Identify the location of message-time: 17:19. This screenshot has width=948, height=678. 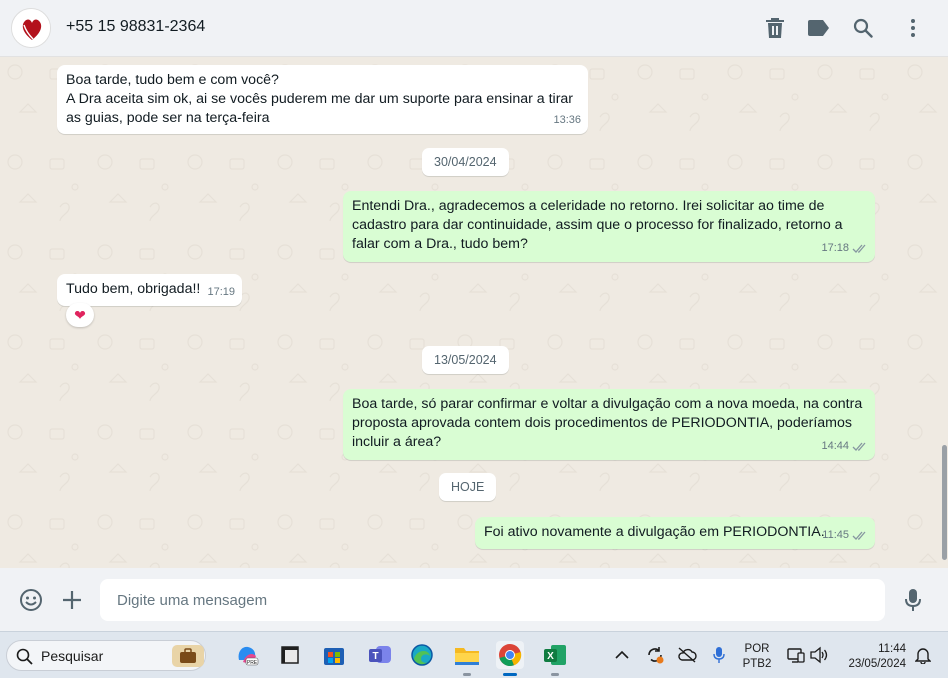
(221, 292).